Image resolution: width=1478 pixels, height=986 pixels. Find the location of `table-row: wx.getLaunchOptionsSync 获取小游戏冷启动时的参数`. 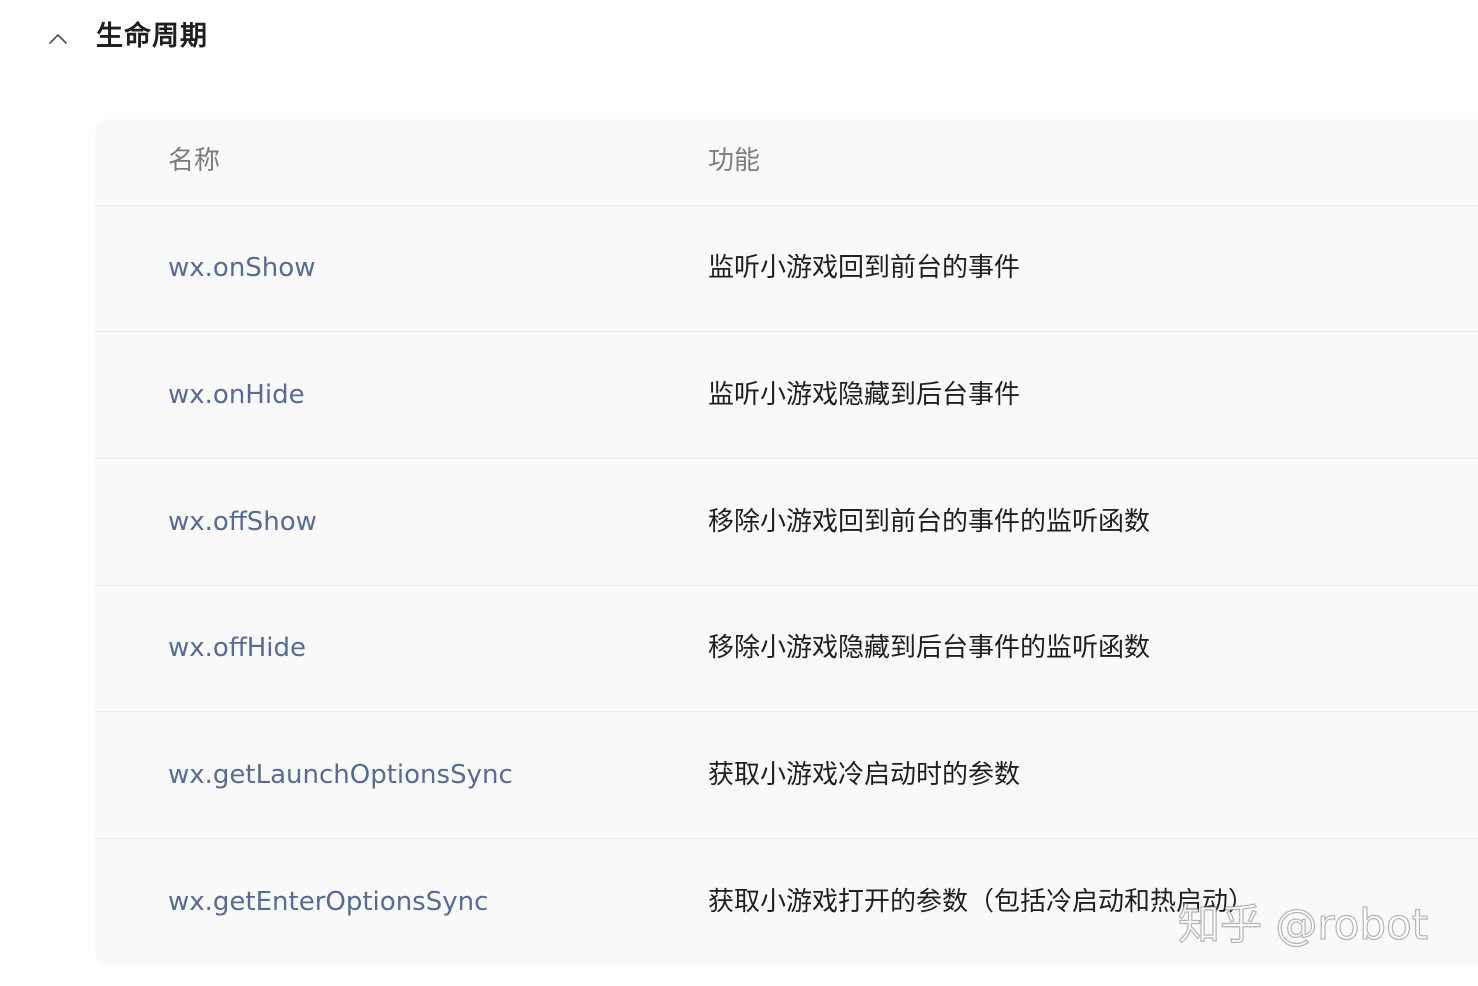

table-row: wx.getLaunchOptionsSync 获取小游戏冷启动时的参数 is located at coordinates (786, 775).